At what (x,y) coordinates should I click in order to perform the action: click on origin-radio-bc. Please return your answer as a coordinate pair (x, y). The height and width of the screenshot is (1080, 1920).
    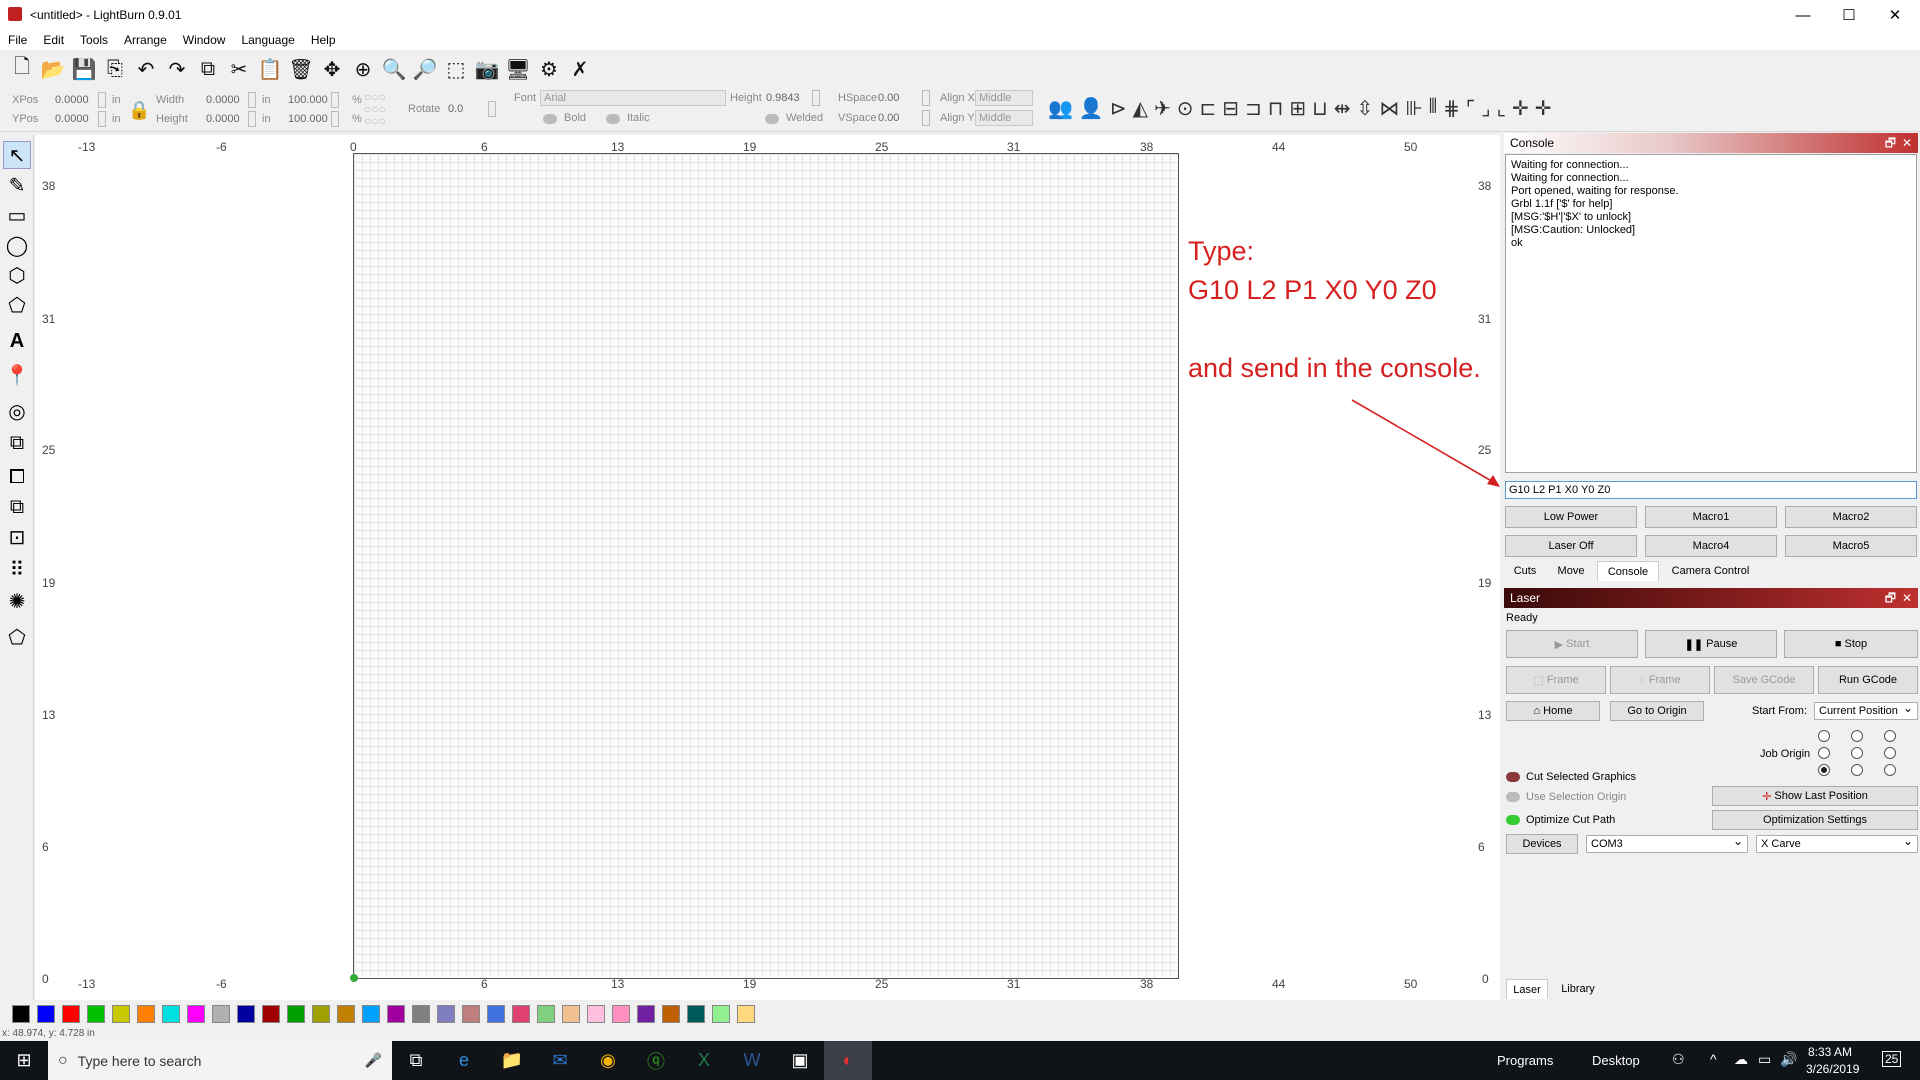
    Looking at the image, I should click on (1857, 770).